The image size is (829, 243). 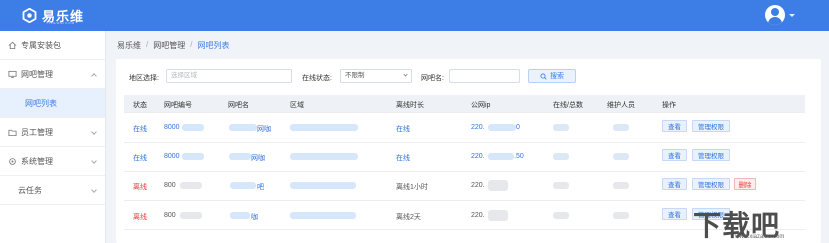 I want to click on sidebar-item-label: 系统管理, so click(x=37, y=161).